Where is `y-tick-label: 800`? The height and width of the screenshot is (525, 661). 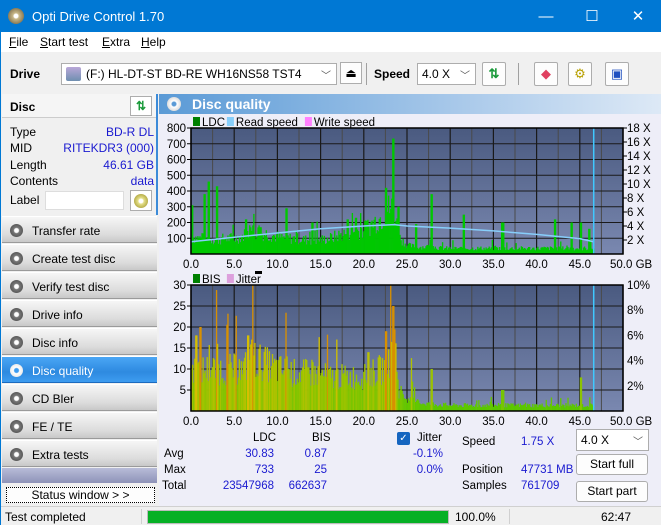 y-tick-label: 800 is located at coordinates (176, 129).